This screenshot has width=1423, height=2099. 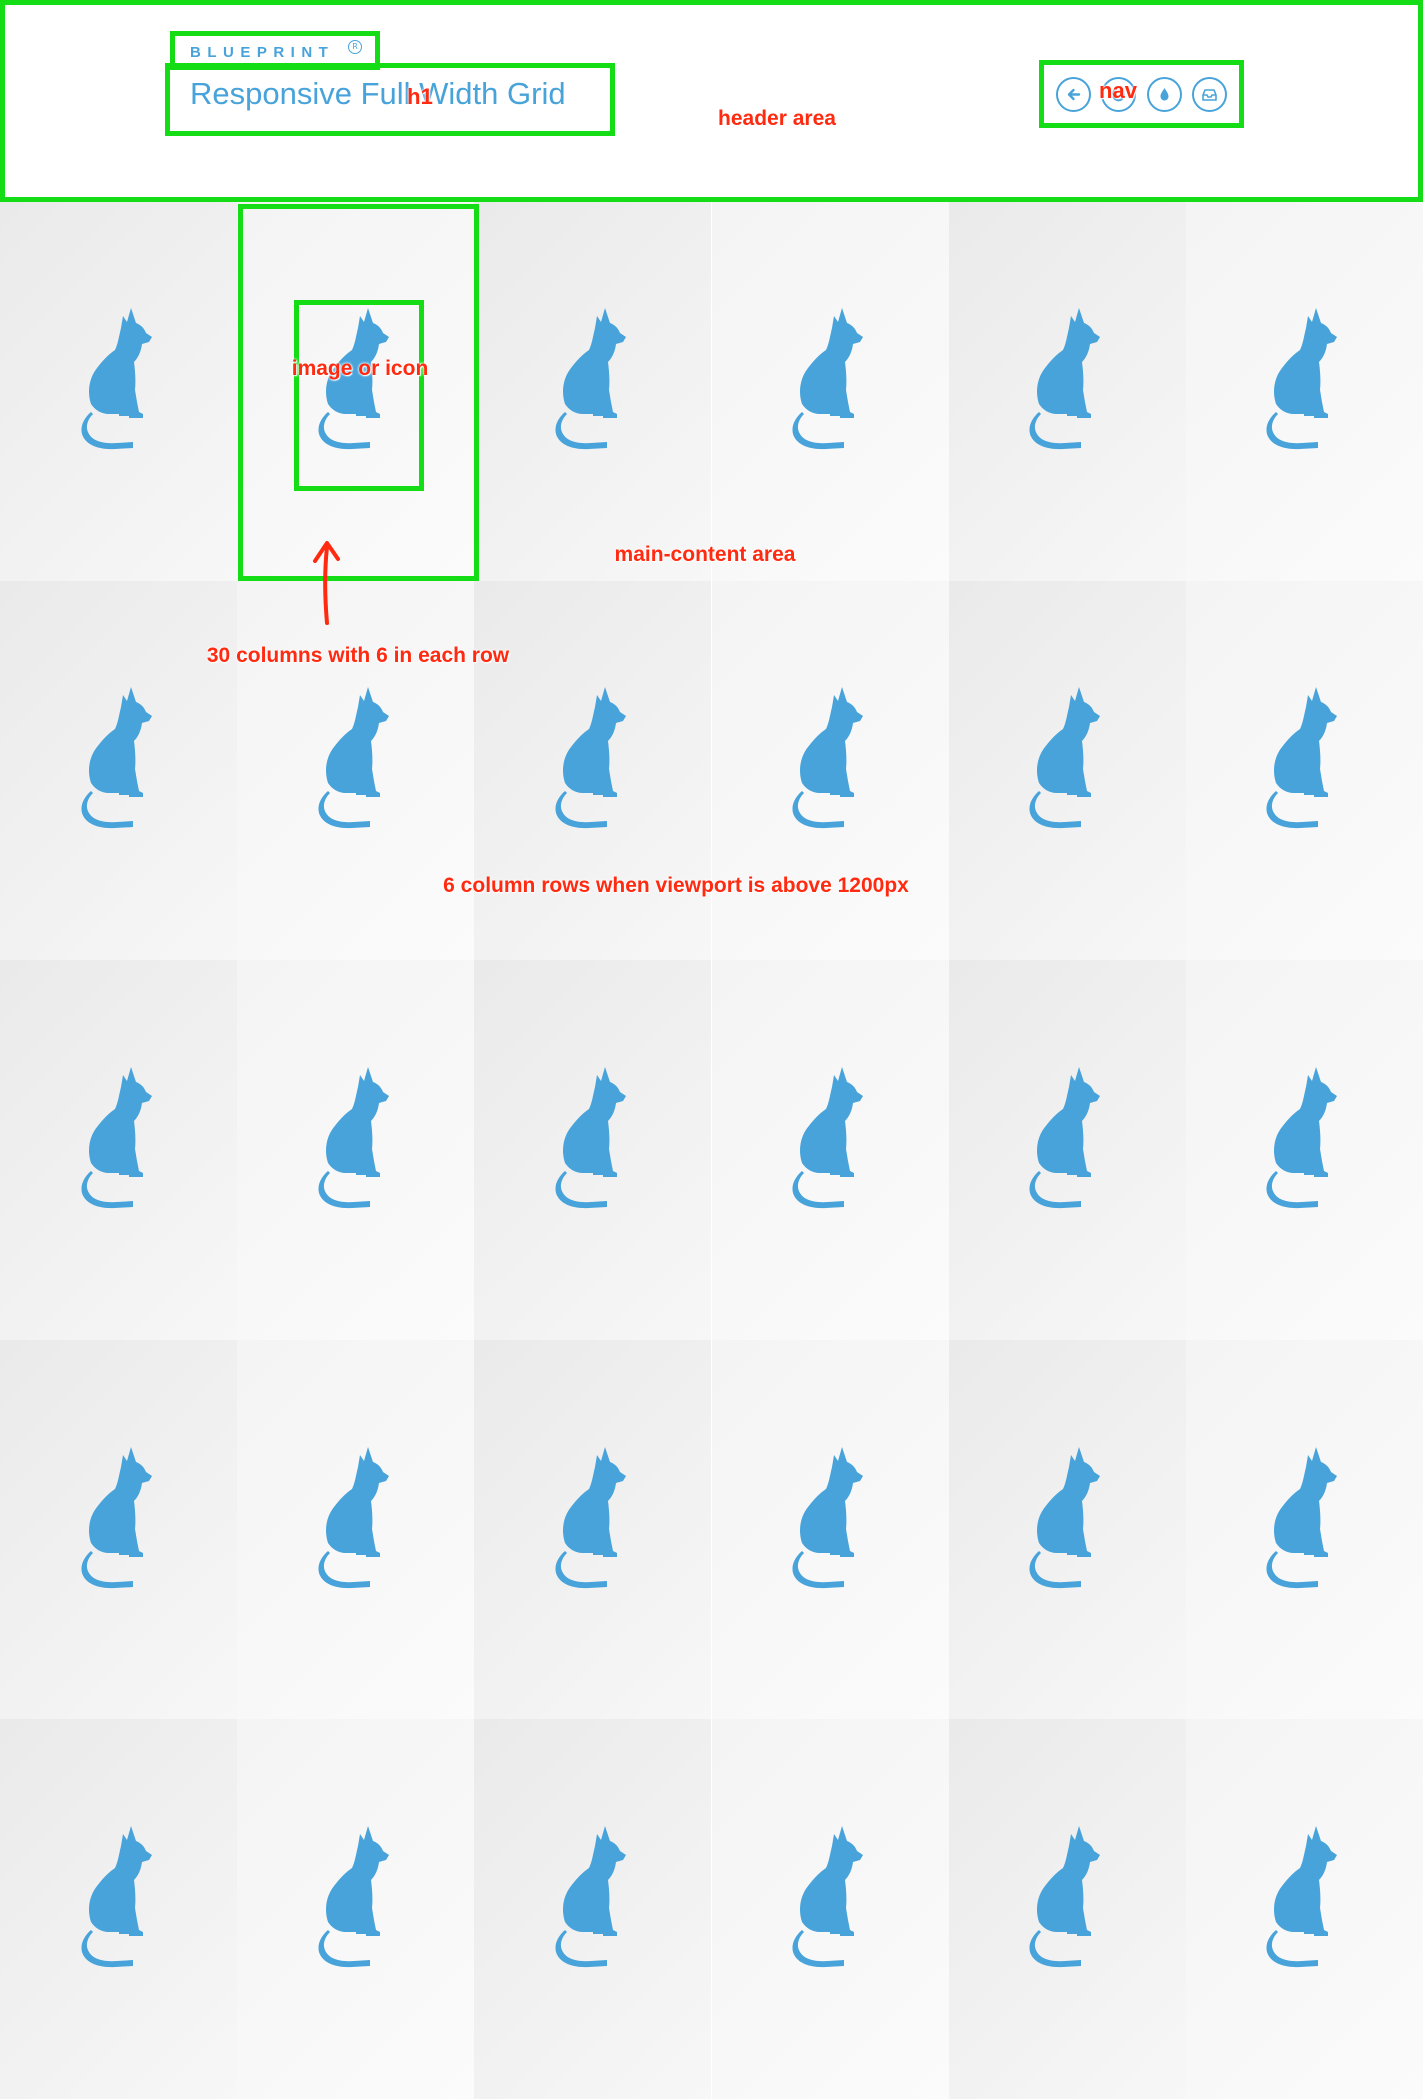 I want to click on columns-label: 30 columns with 6 in each row, so click(x=358, y=655).